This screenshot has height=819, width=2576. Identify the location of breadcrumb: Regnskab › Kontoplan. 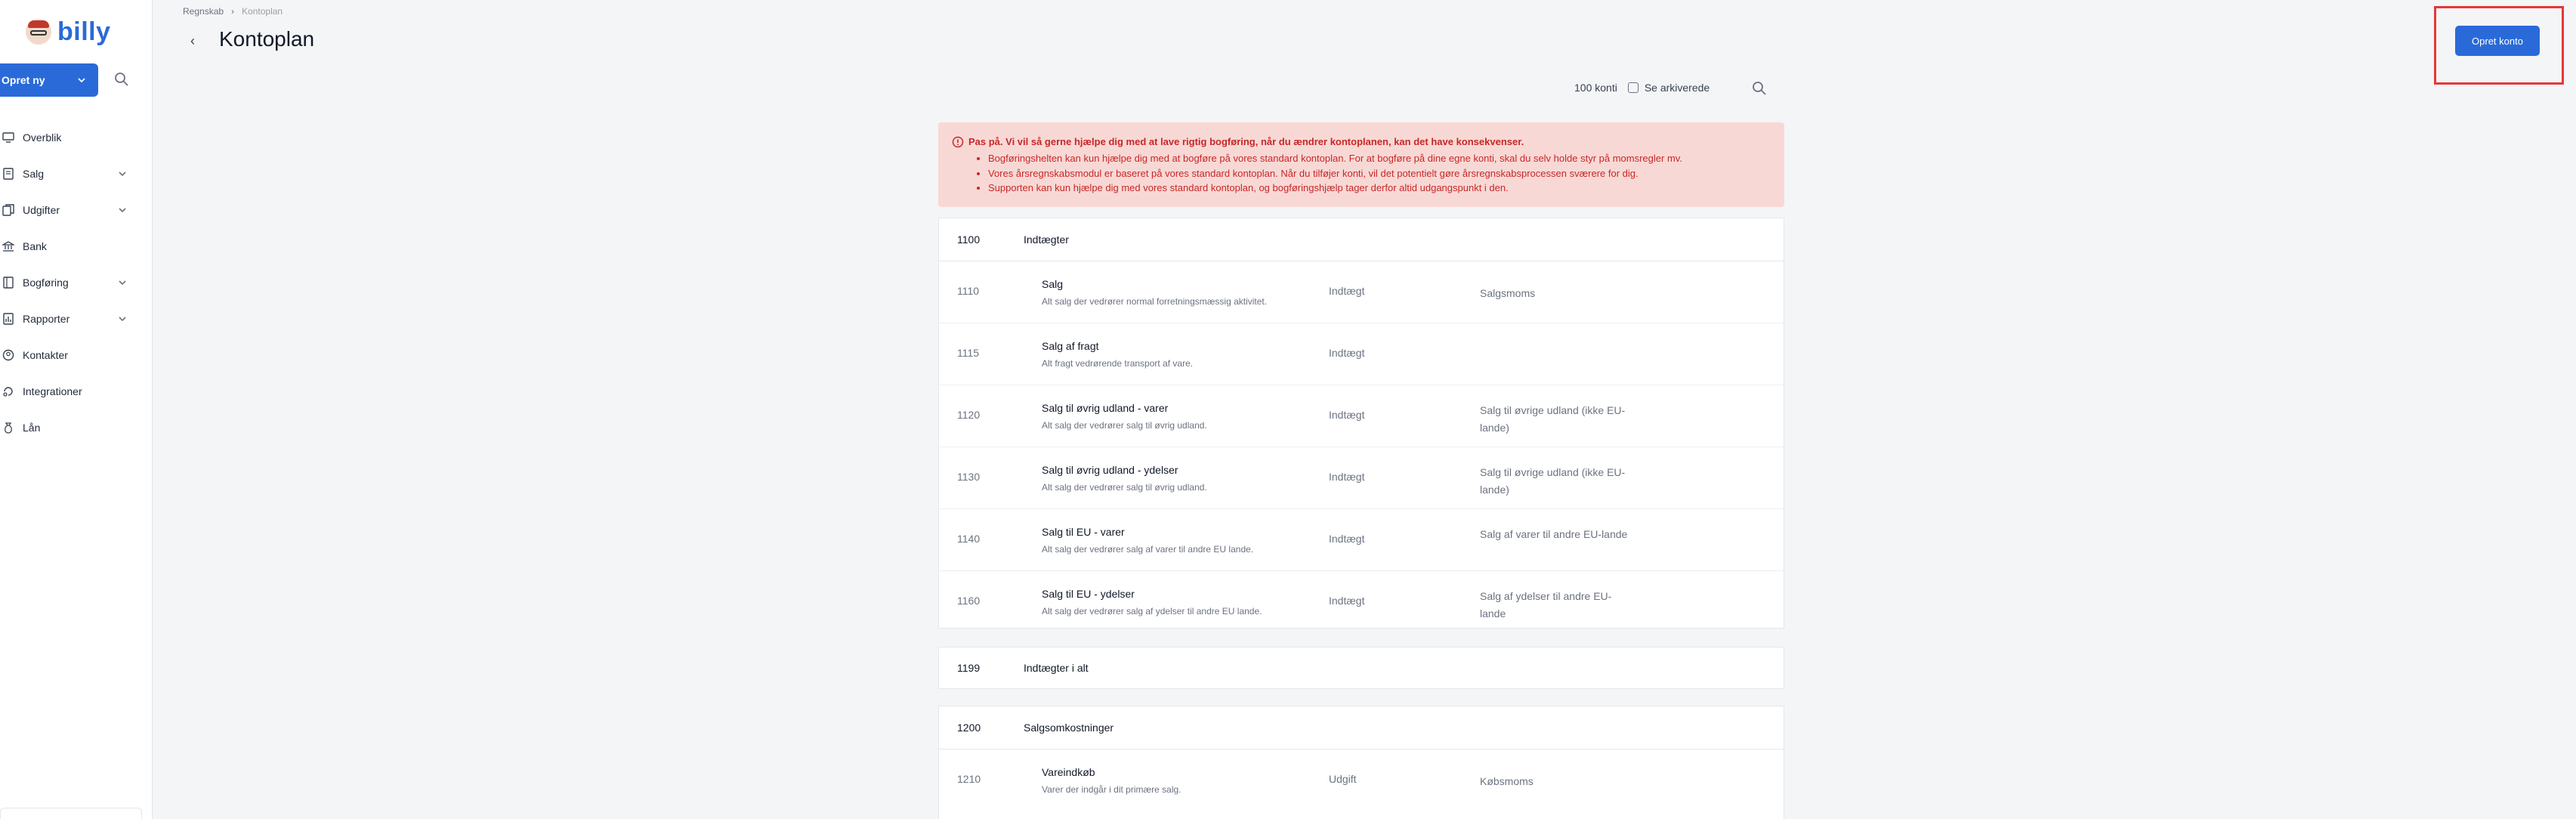
(233, 11).